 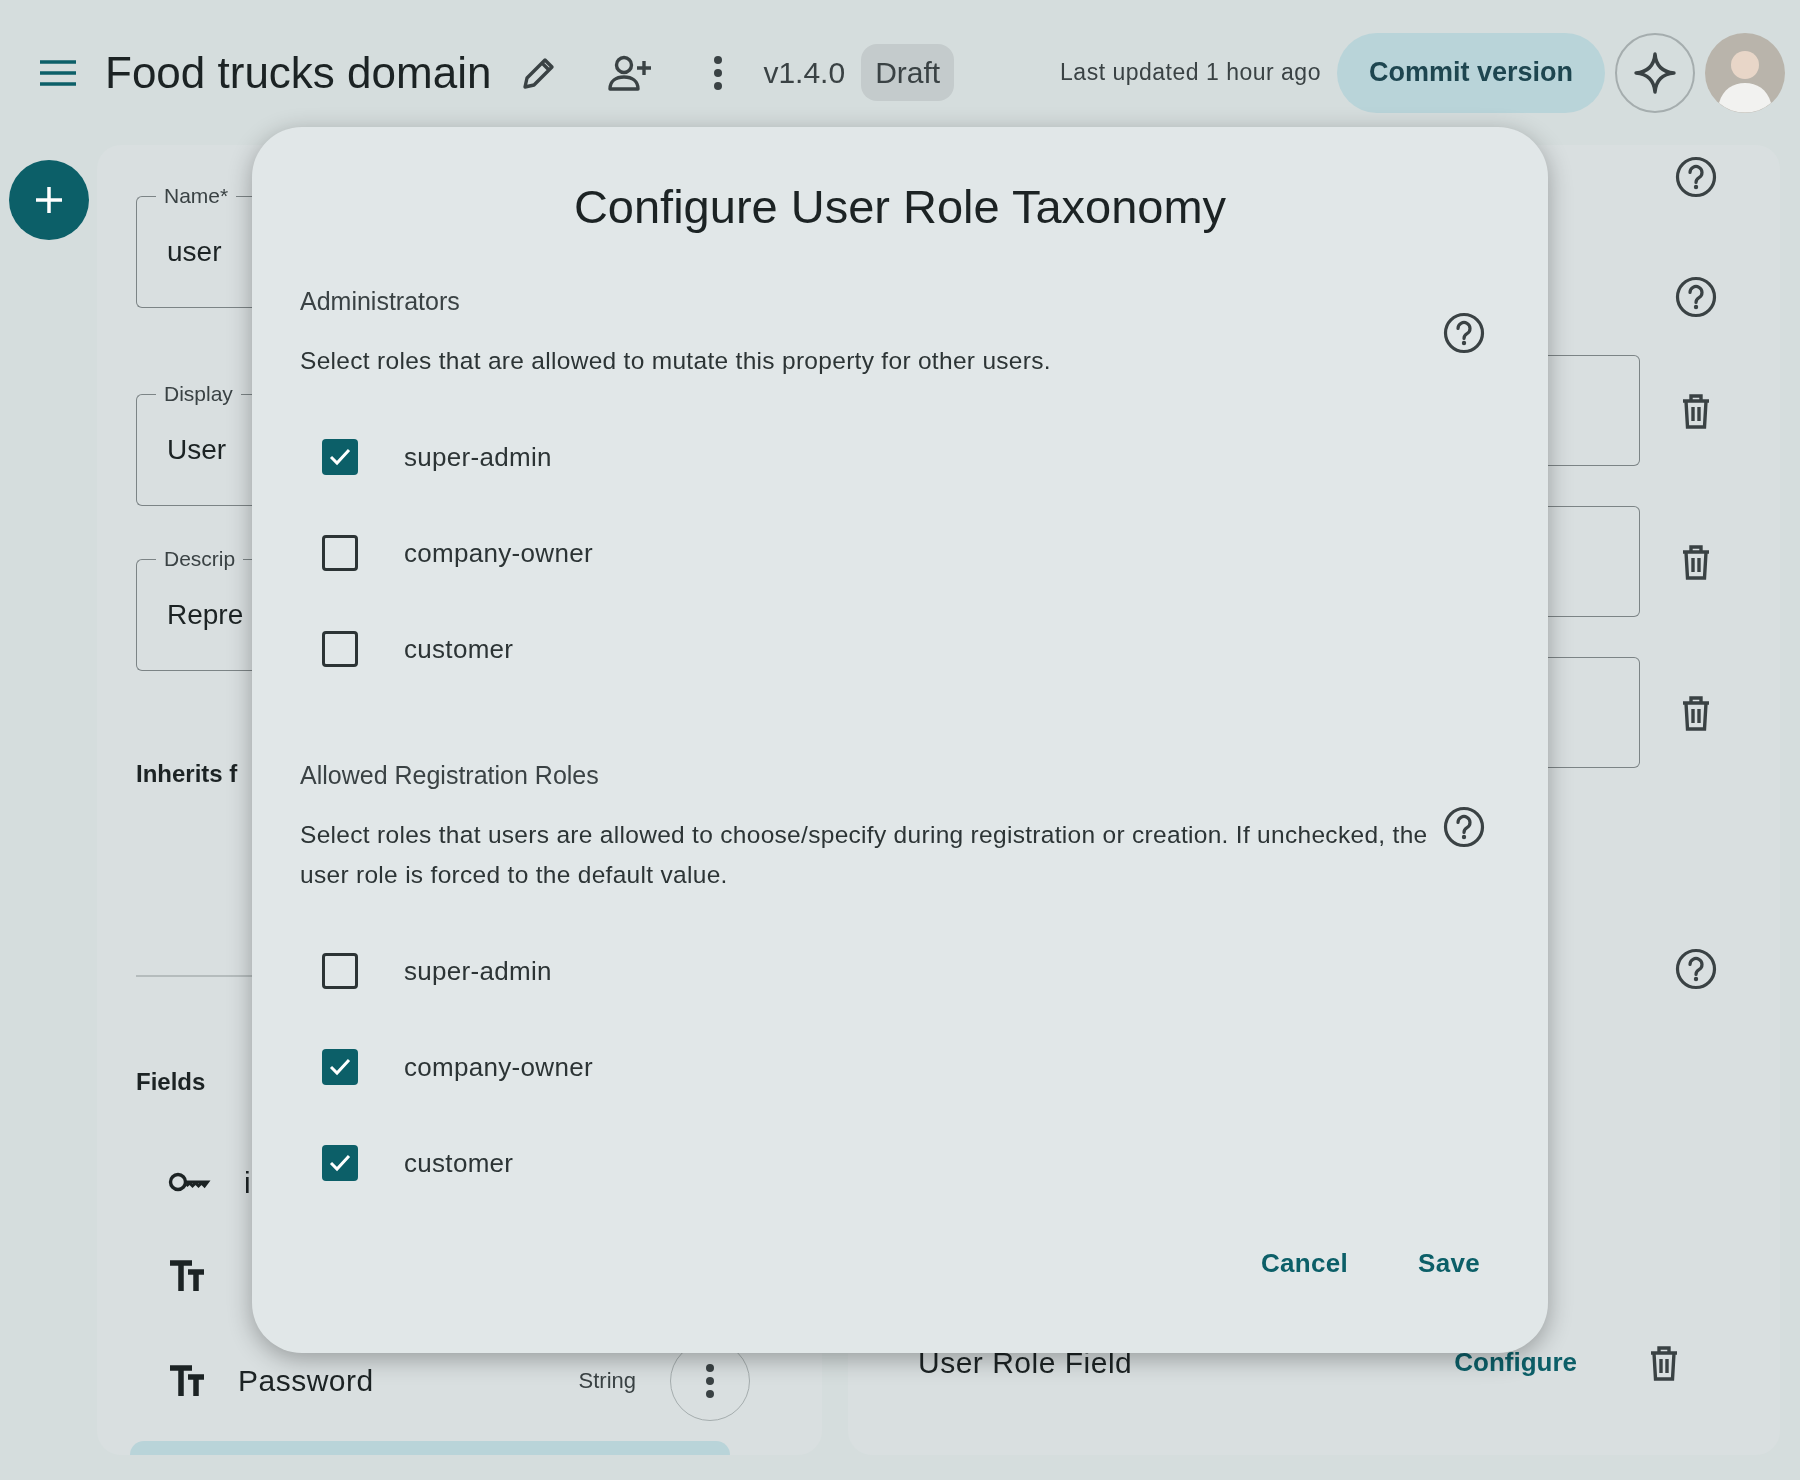 I want to click on version-label: v1.4.0, so click(x=804, y=73).